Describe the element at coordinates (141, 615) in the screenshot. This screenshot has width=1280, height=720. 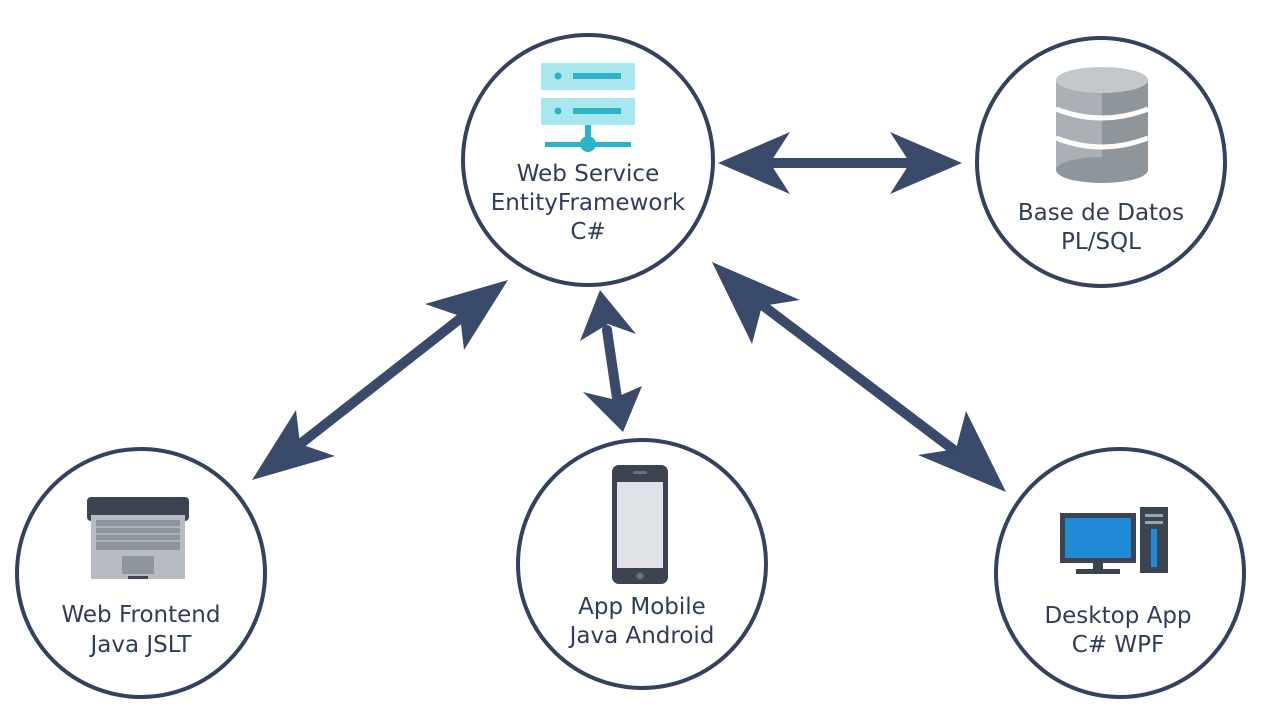
I see `web-frontend-line-1: Web Frontend` at that location.